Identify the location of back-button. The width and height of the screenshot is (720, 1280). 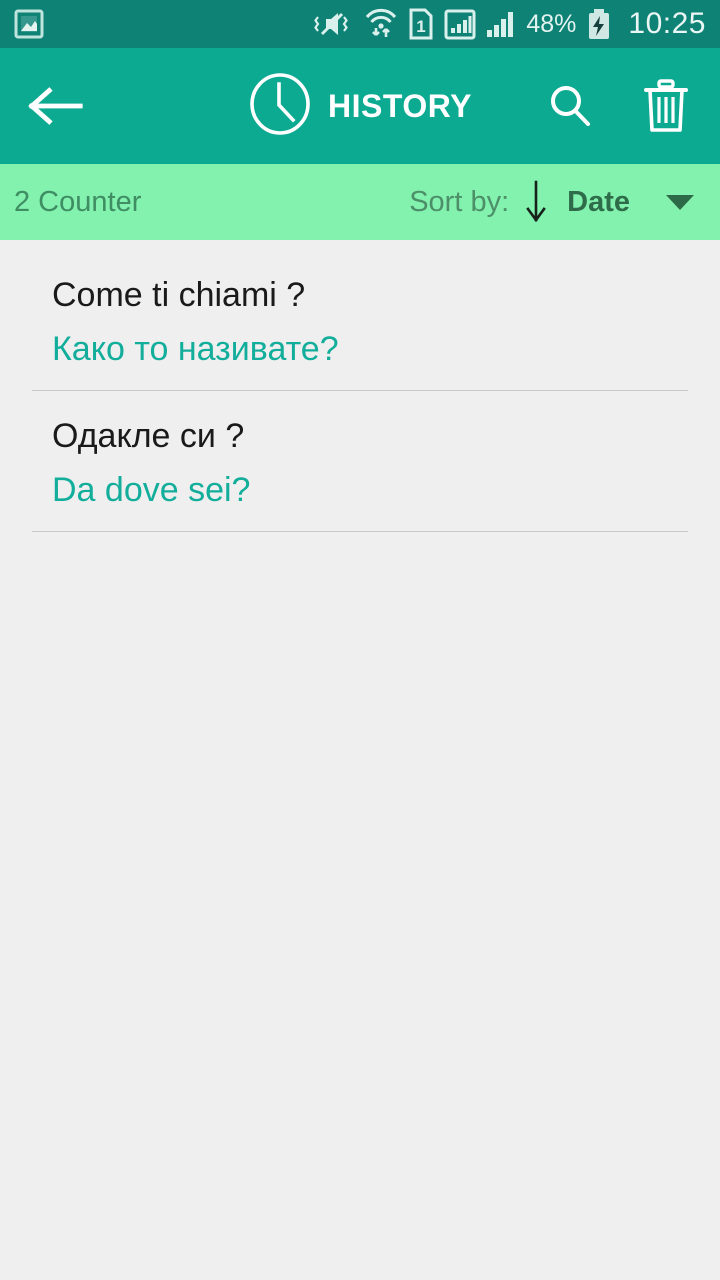
(56, 106).